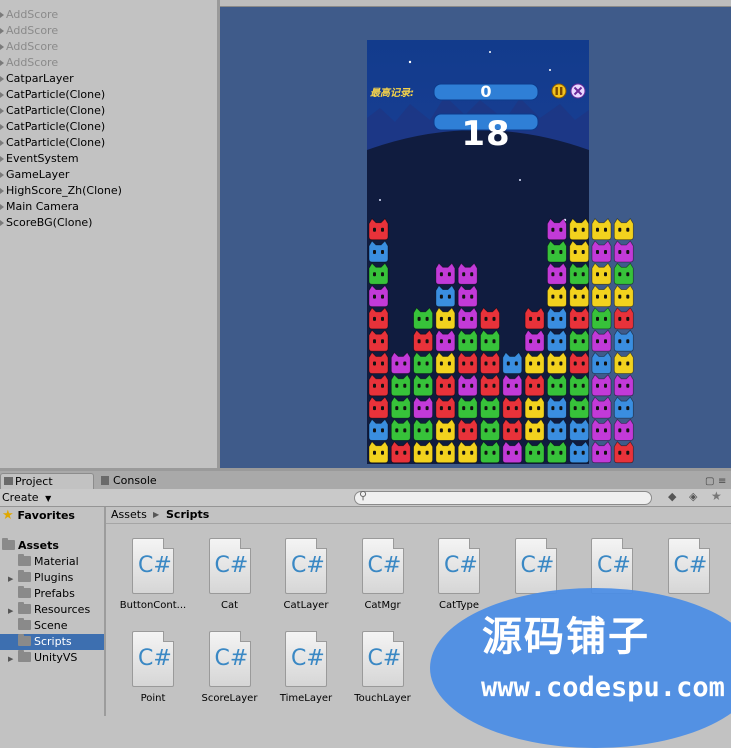  Describe the element at coordinates (306, 667) in the screenshot. I see `script-file: C# TimeLayer` at that location.